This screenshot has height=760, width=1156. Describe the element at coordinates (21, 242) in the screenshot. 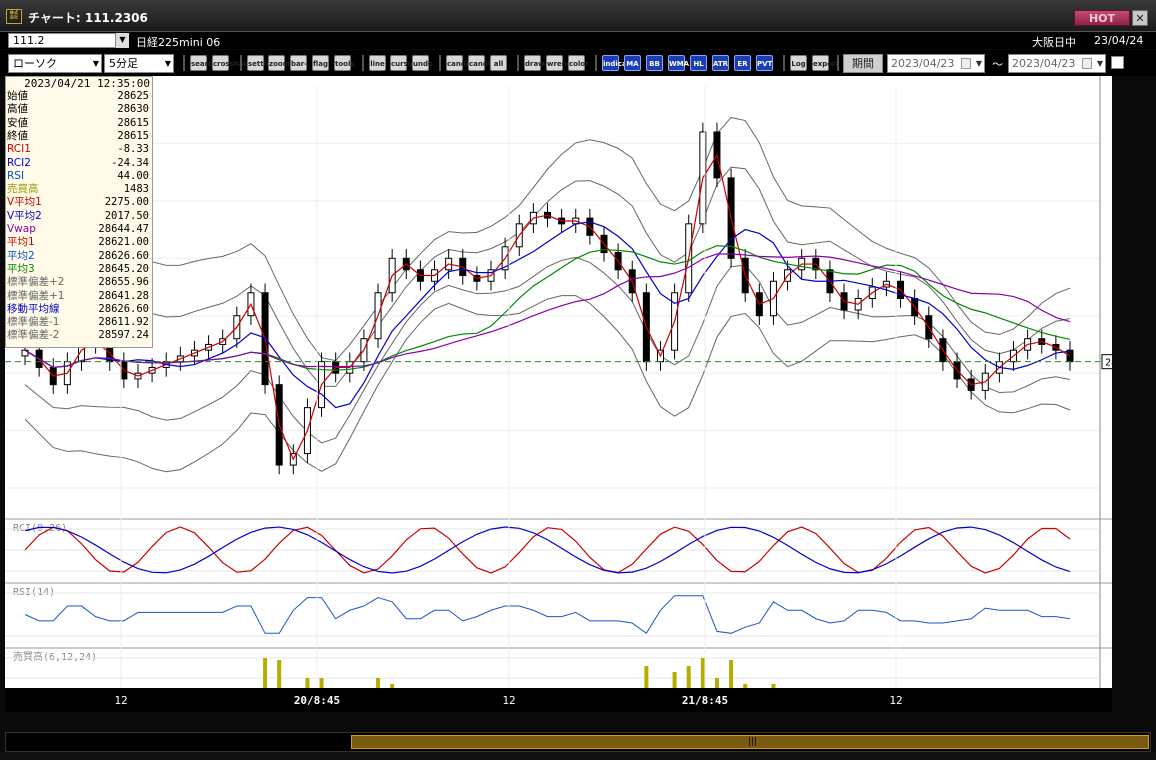

I see `info-label: 平均1` at that location.